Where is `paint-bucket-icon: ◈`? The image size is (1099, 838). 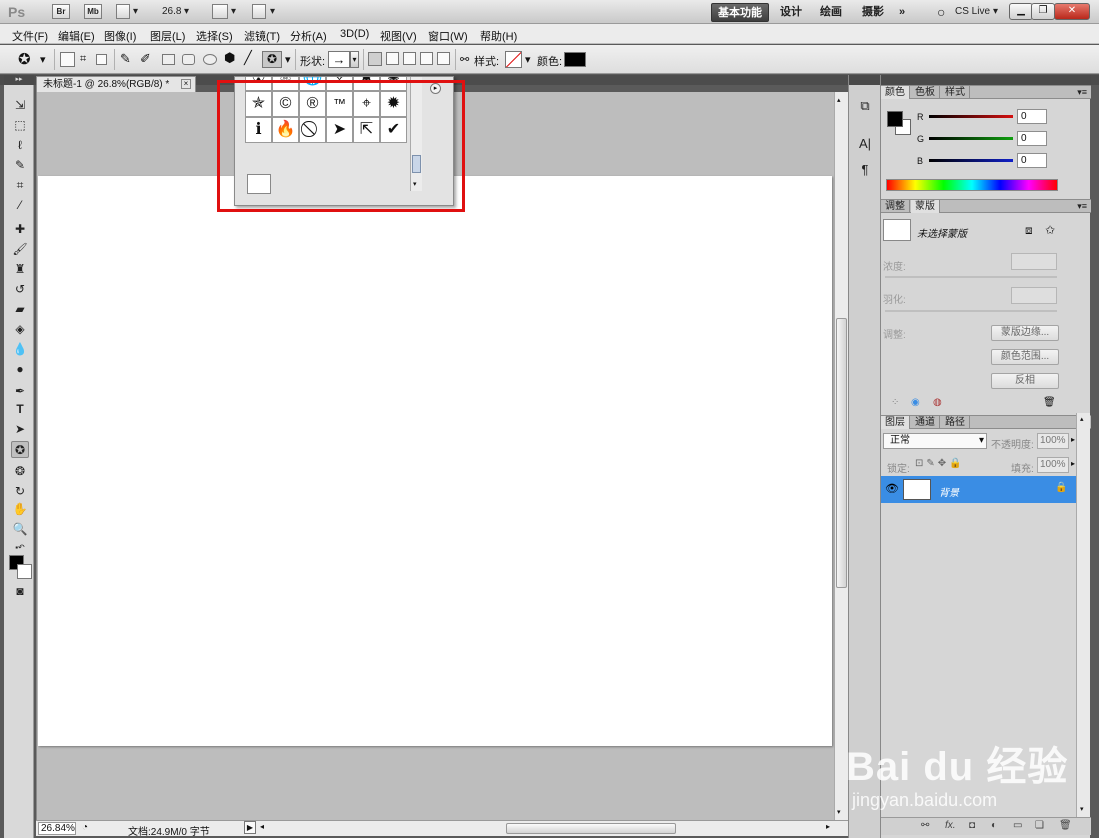
paint-bucket-icon: ◈ is located at coordinates (20, 329).